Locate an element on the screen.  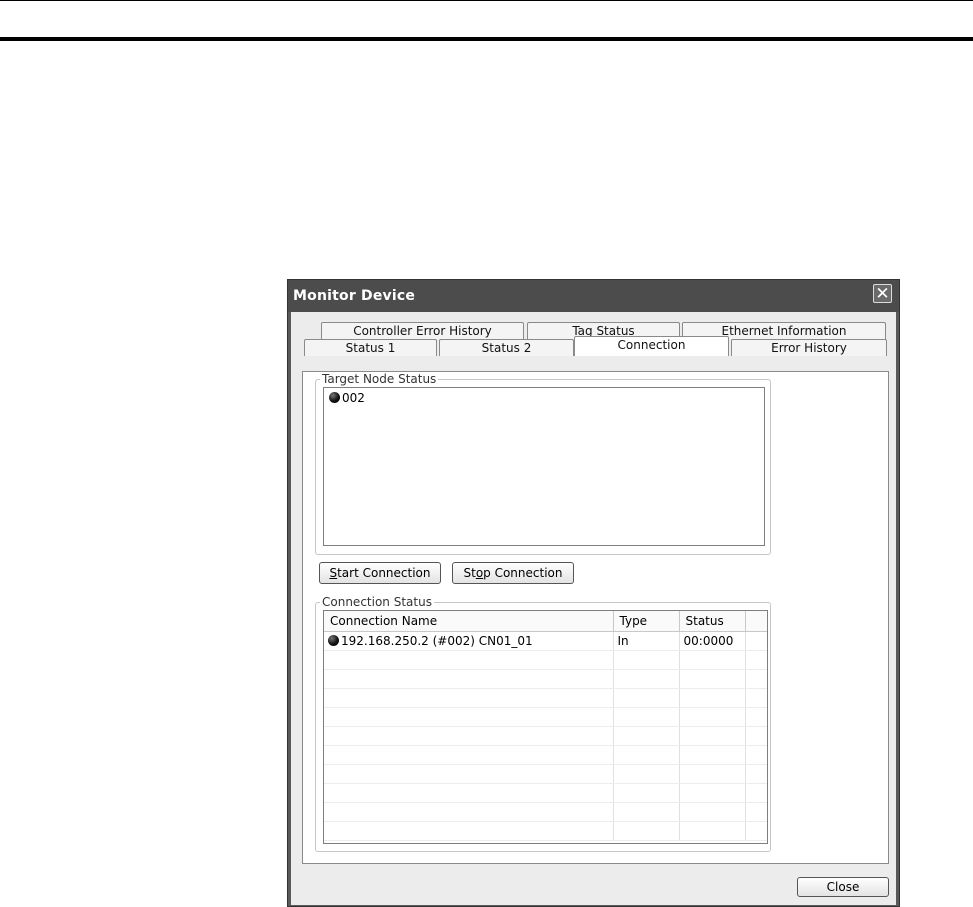
table-header-row: Connection Name Type Status is located at coordinates (545, 621).